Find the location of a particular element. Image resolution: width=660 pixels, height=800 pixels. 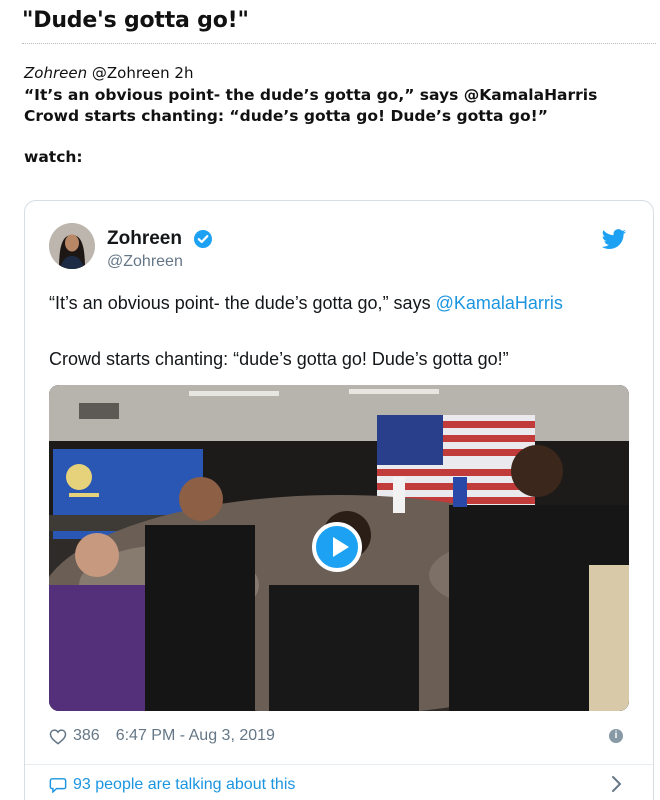

conversation-link-text: 93 people are talking about this is located at coordinates (184, 785).